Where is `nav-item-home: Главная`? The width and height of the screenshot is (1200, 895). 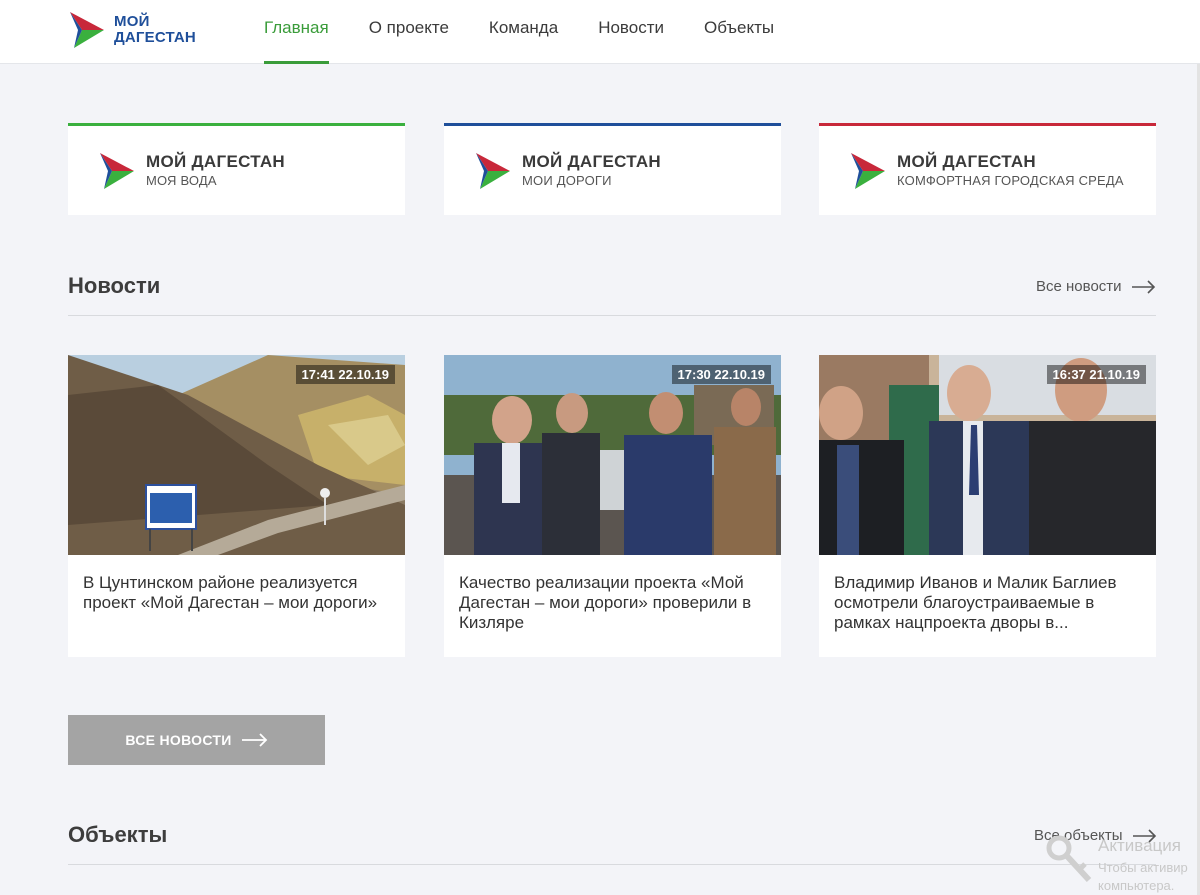 nav-item-home: Главная is located at coordinates (296, 32).